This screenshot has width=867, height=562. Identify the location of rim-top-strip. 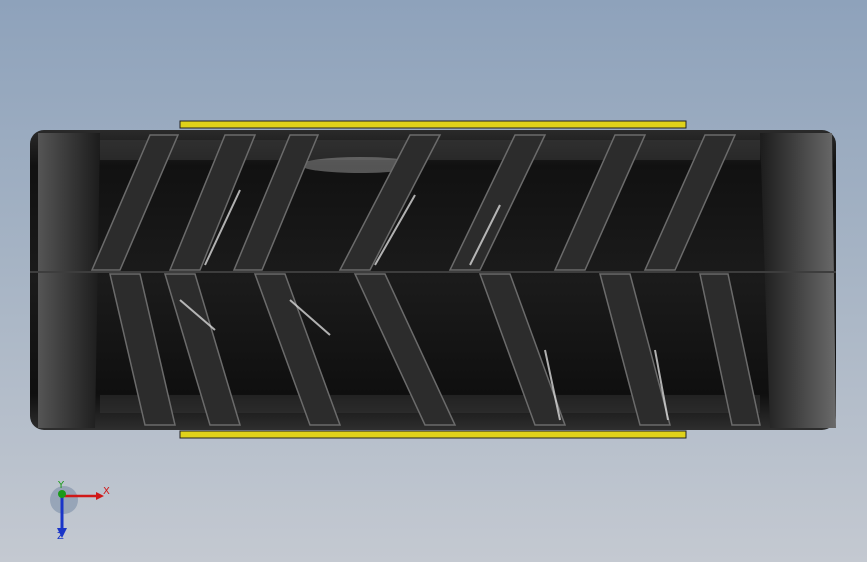
(433, 124).